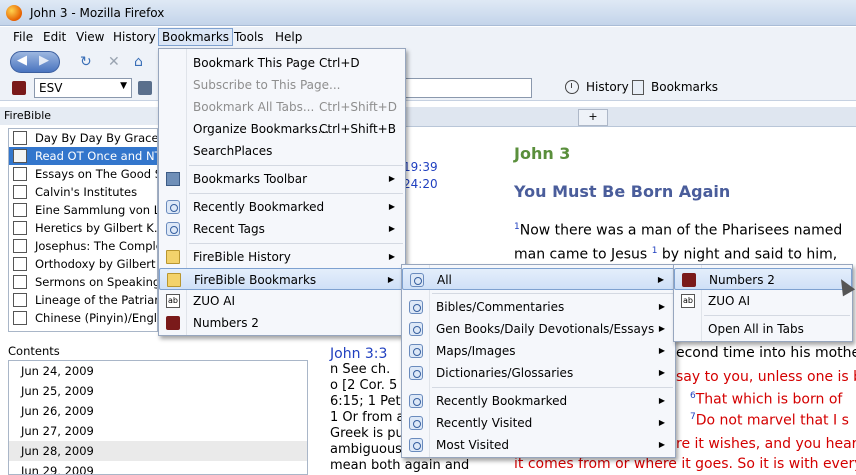 The width and height of the screenshot is (856, 475). Describe the element at coordinates (54, 37) in the screenshot. I see `menu-edit: Edit` at that location.